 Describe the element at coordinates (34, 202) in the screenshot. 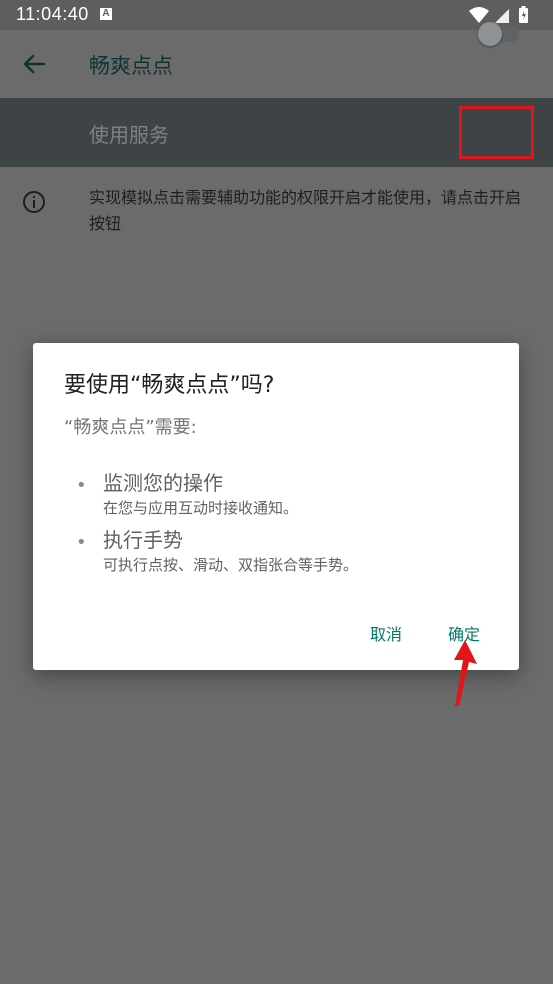

I see `info-icon` at that location.